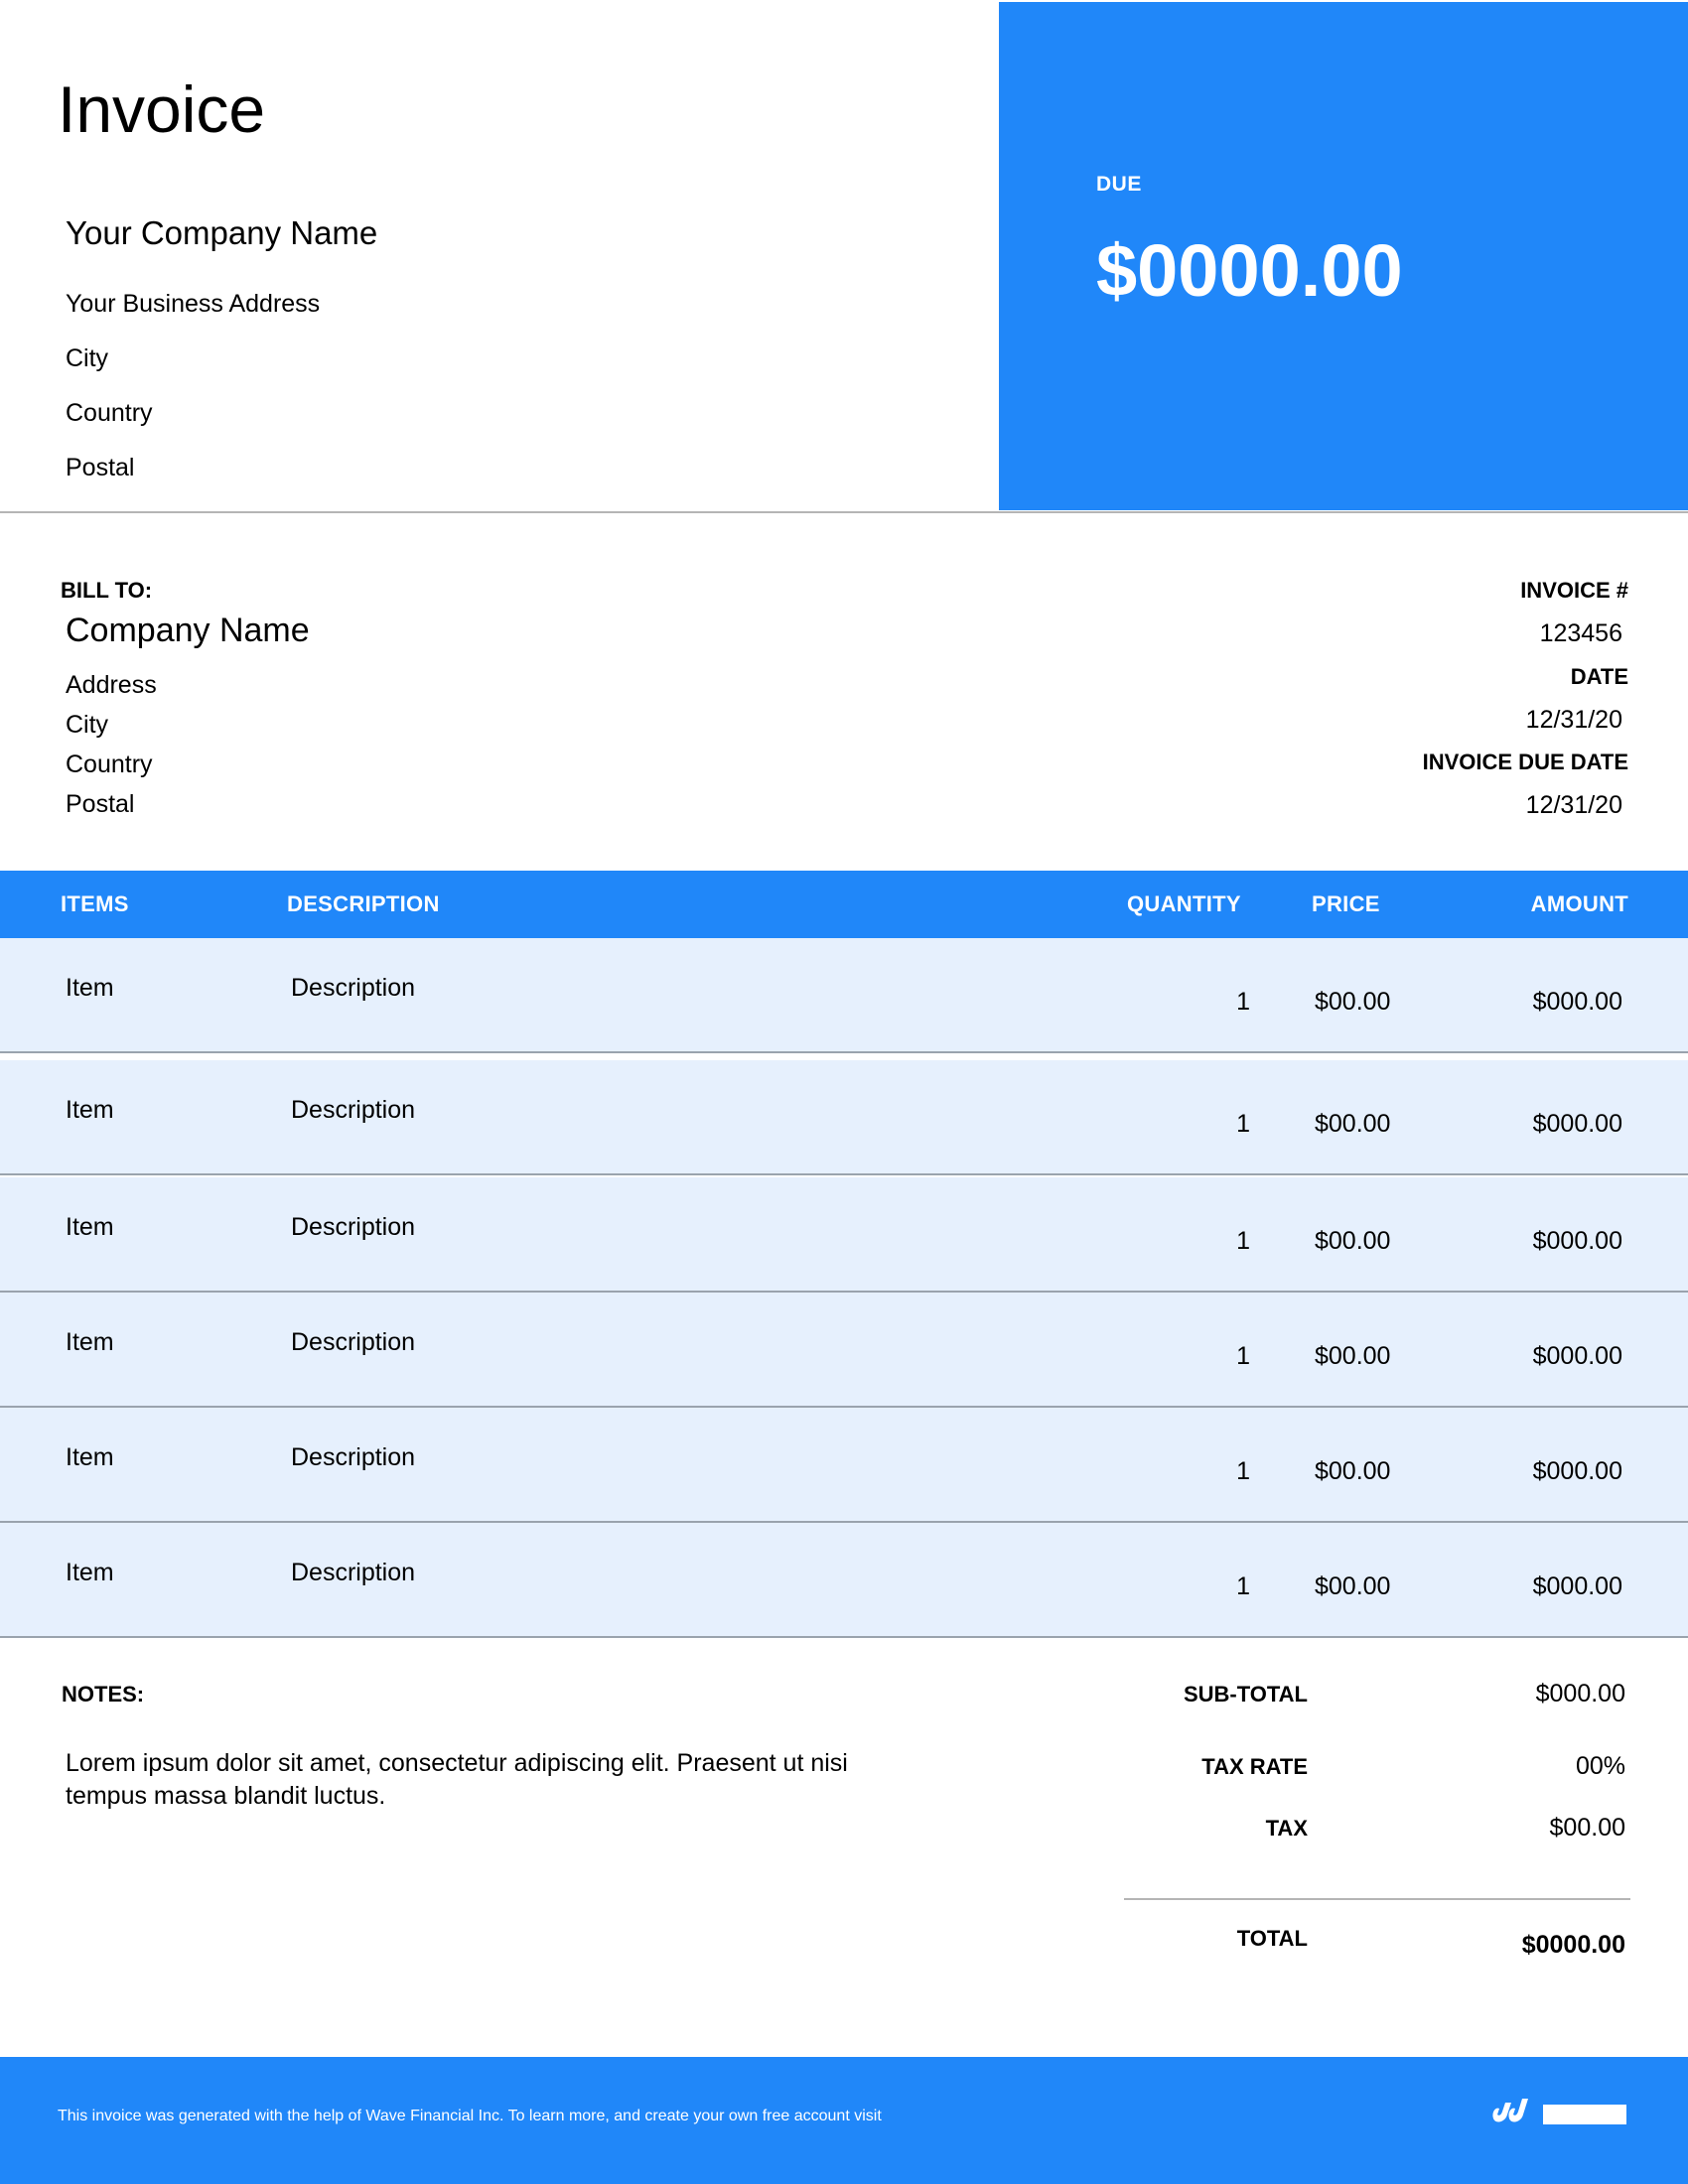  What do you see at coordinates (1254, 1766) in the screenshot?
I see `tax-rate-label: TAX RATE` at bounding box center [1254, 1766].